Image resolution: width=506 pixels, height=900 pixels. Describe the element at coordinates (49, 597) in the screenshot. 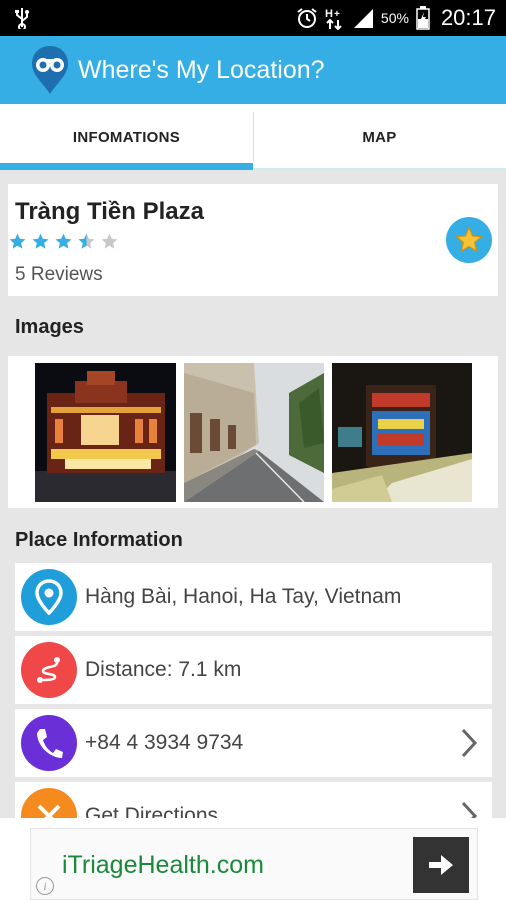

I see `location-pin-icon` at that location.